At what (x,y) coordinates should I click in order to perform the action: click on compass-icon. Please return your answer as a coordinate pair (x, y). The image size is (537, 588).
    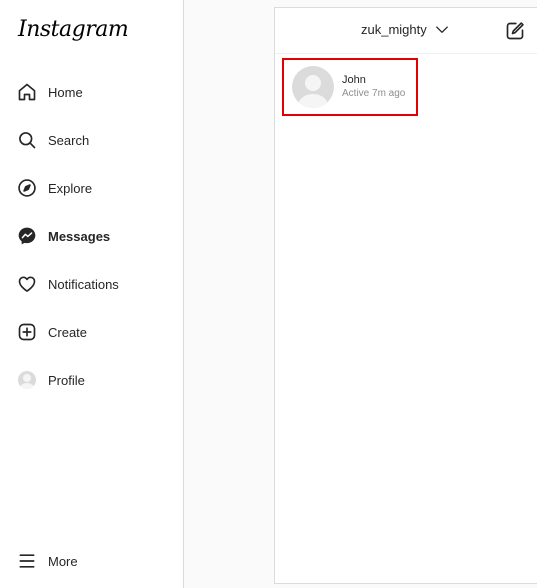
    Looking at the image, I should click on (27, 188).